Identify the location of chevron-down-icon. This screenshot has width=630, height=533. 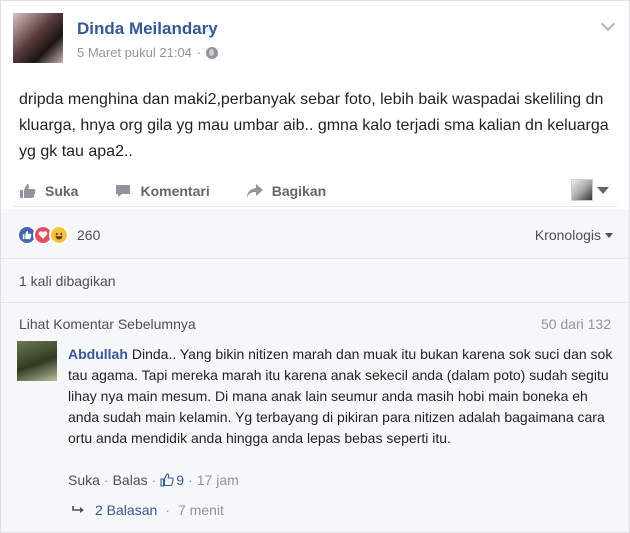
(608, 24).